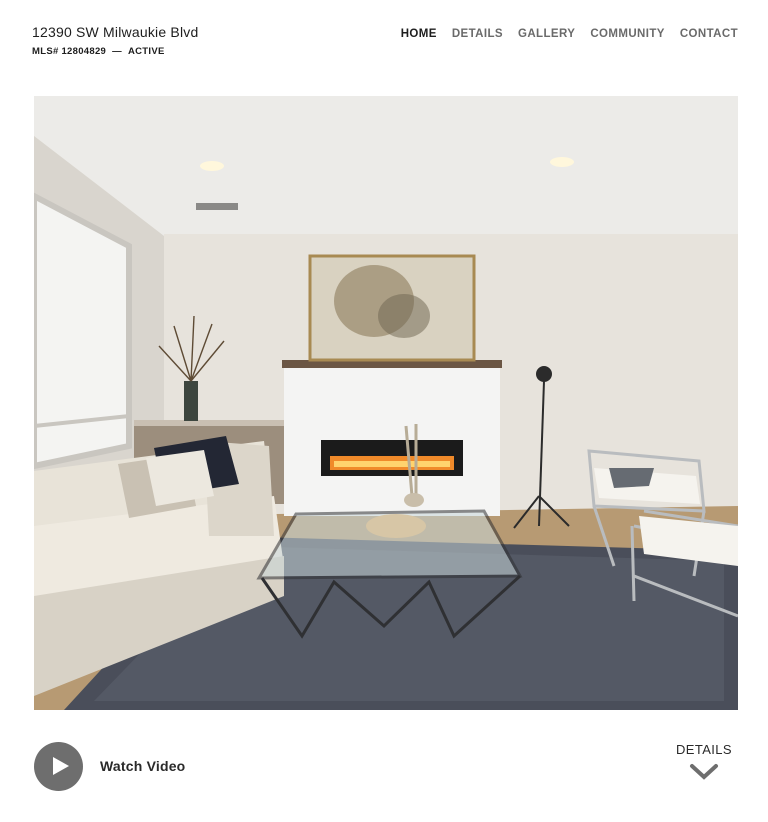 This screenshot has height=822, width=768. I want to click on watch-video-button: Watch Video, so click(109, 766).